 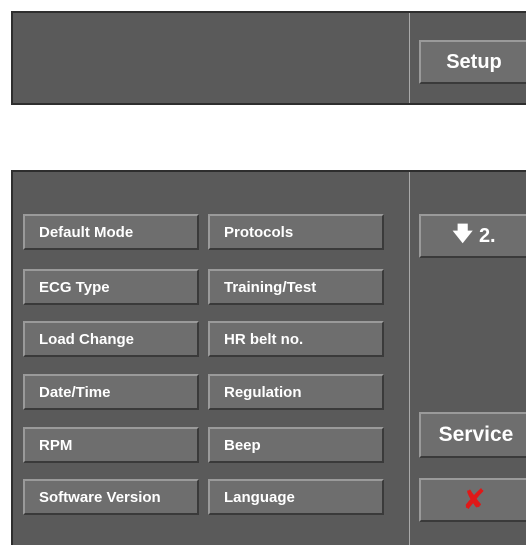 What do you see at coordinates (409, 58) in the screenshot?
I see `top-divider` at bounding box center [409, 58].